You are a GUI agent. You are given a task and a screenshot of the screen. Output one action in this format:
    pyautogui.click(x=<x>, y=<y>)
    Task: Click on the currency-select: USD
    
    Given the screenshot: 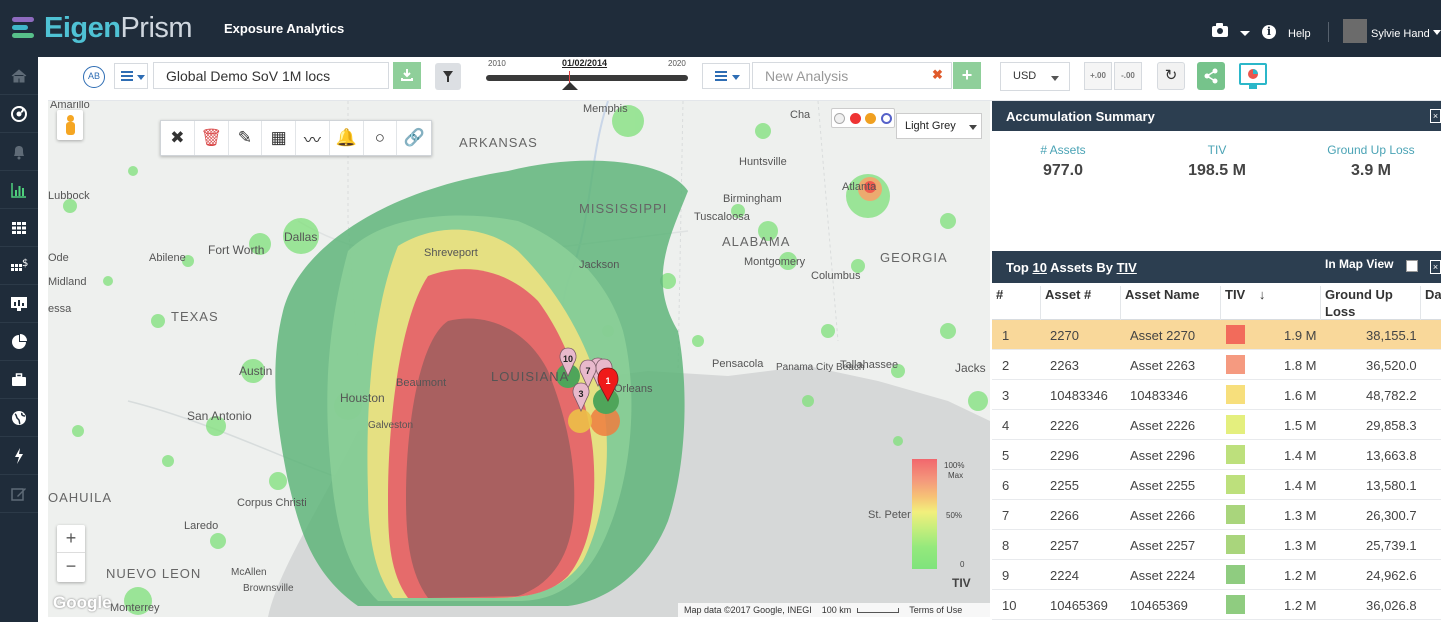 What is the action you would take?
    pyautogui.click(x=1035, y=76)
    